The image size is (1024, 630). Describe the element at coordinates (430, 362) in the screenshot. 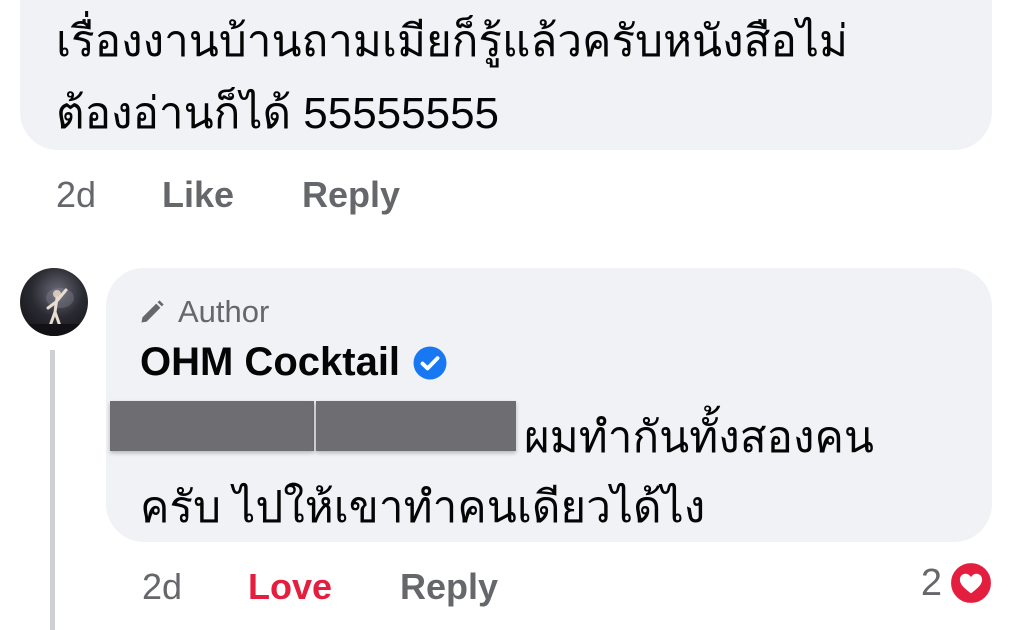

I see `verified-badge-icon` at that location.